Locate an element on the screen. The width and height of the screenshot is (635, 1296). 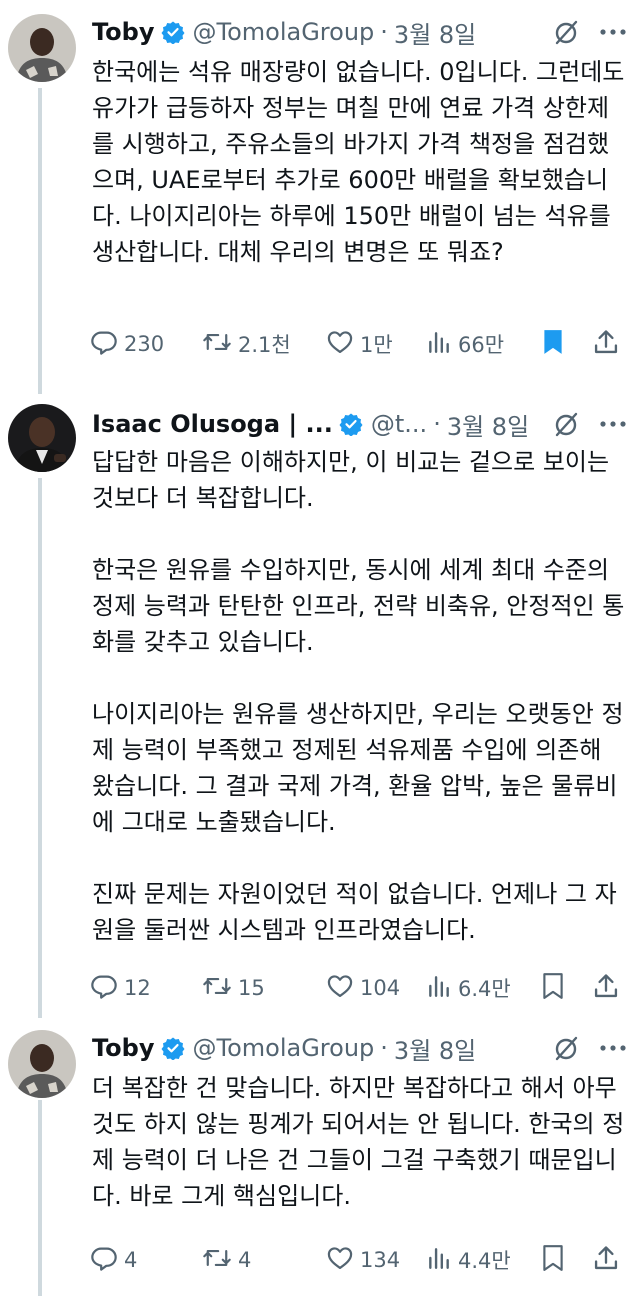
reply-button: 4 is located at coordinates (146, 1260).